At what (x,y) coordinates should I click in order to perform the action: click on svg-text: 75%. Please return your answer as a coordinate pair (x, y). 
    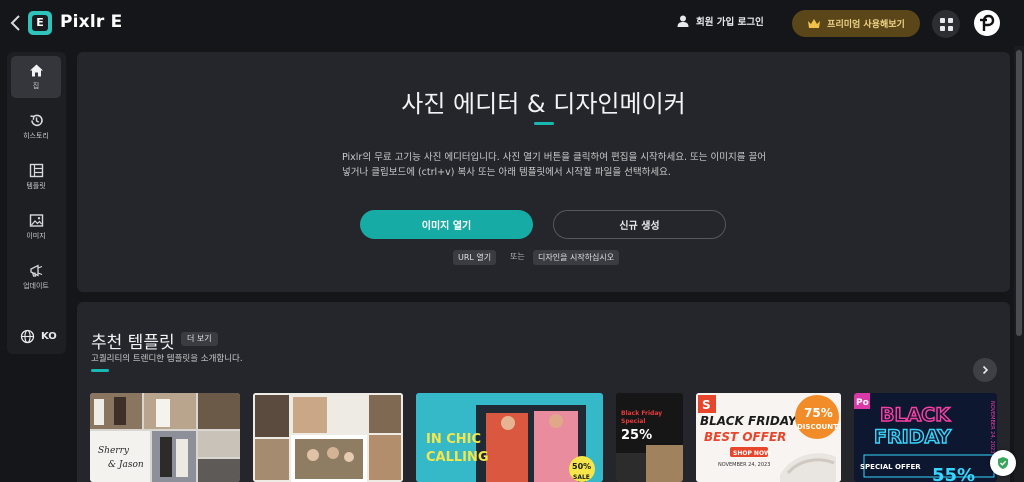
    Looking at the image, I should click on (818, 413).